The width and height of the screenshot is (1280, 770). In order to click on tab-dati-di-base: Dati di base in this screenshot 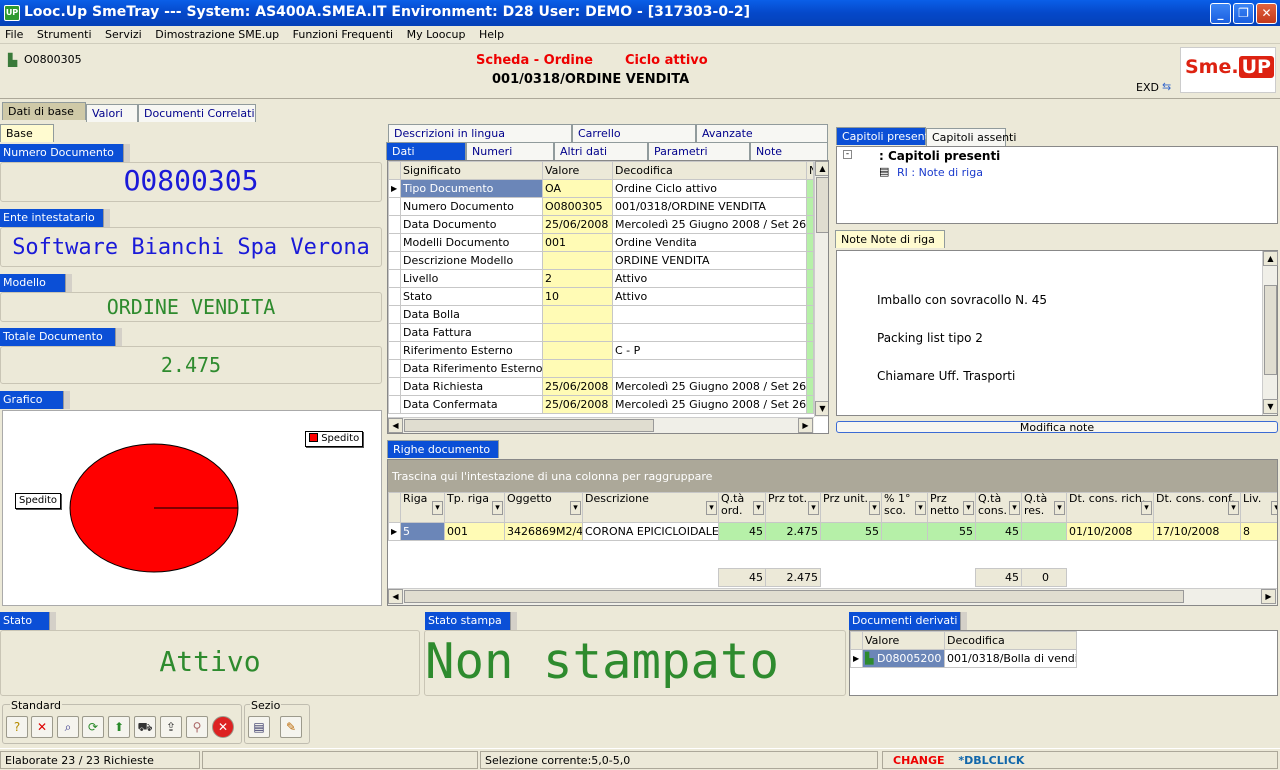, I will do `click(44, 111)`.